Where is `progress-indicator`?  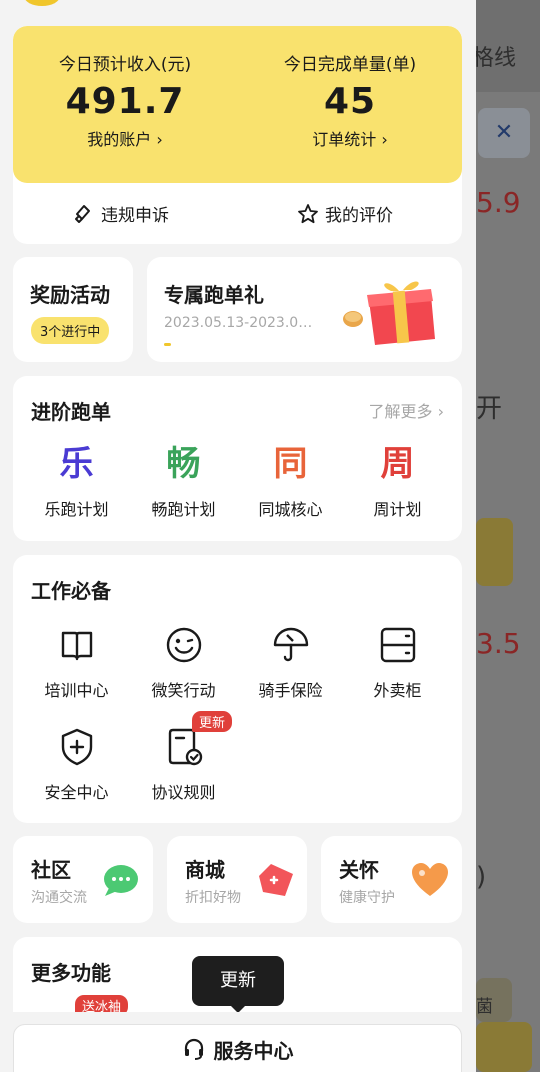
progress-indicator is located at coordinates (167, 344).